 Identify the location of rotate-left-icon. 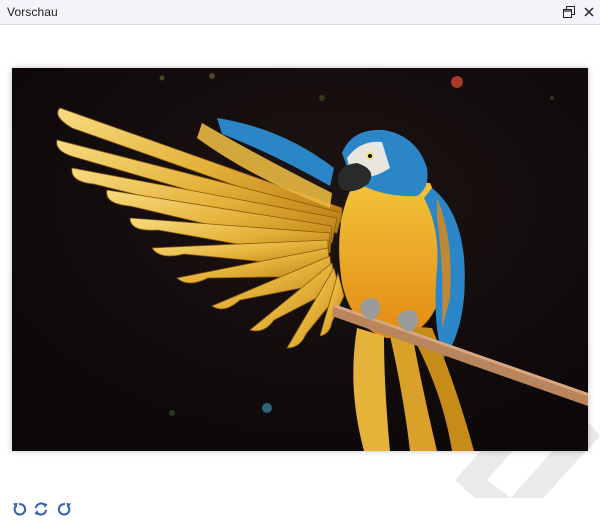
(20, 509).